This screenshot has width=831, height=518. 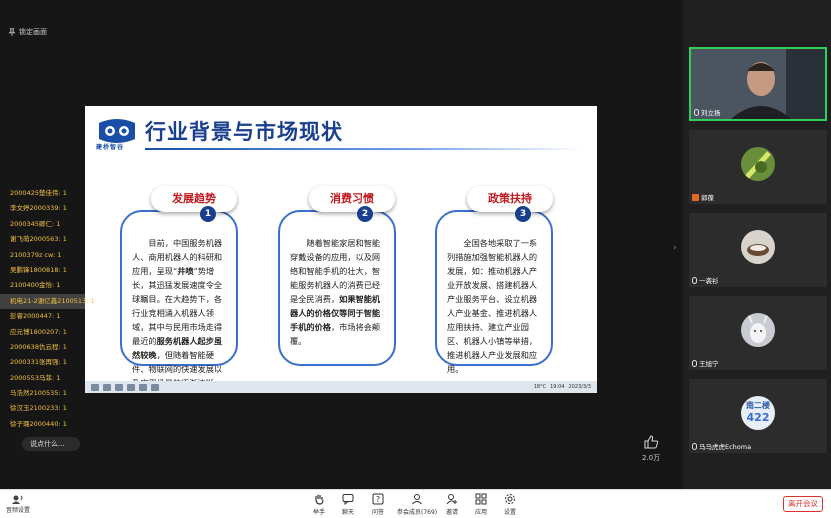 What do you see at coordinates (675, 248) in the screenshot?
I see `expand-sidebar-icon: ›` at bounding box center [675, 248].